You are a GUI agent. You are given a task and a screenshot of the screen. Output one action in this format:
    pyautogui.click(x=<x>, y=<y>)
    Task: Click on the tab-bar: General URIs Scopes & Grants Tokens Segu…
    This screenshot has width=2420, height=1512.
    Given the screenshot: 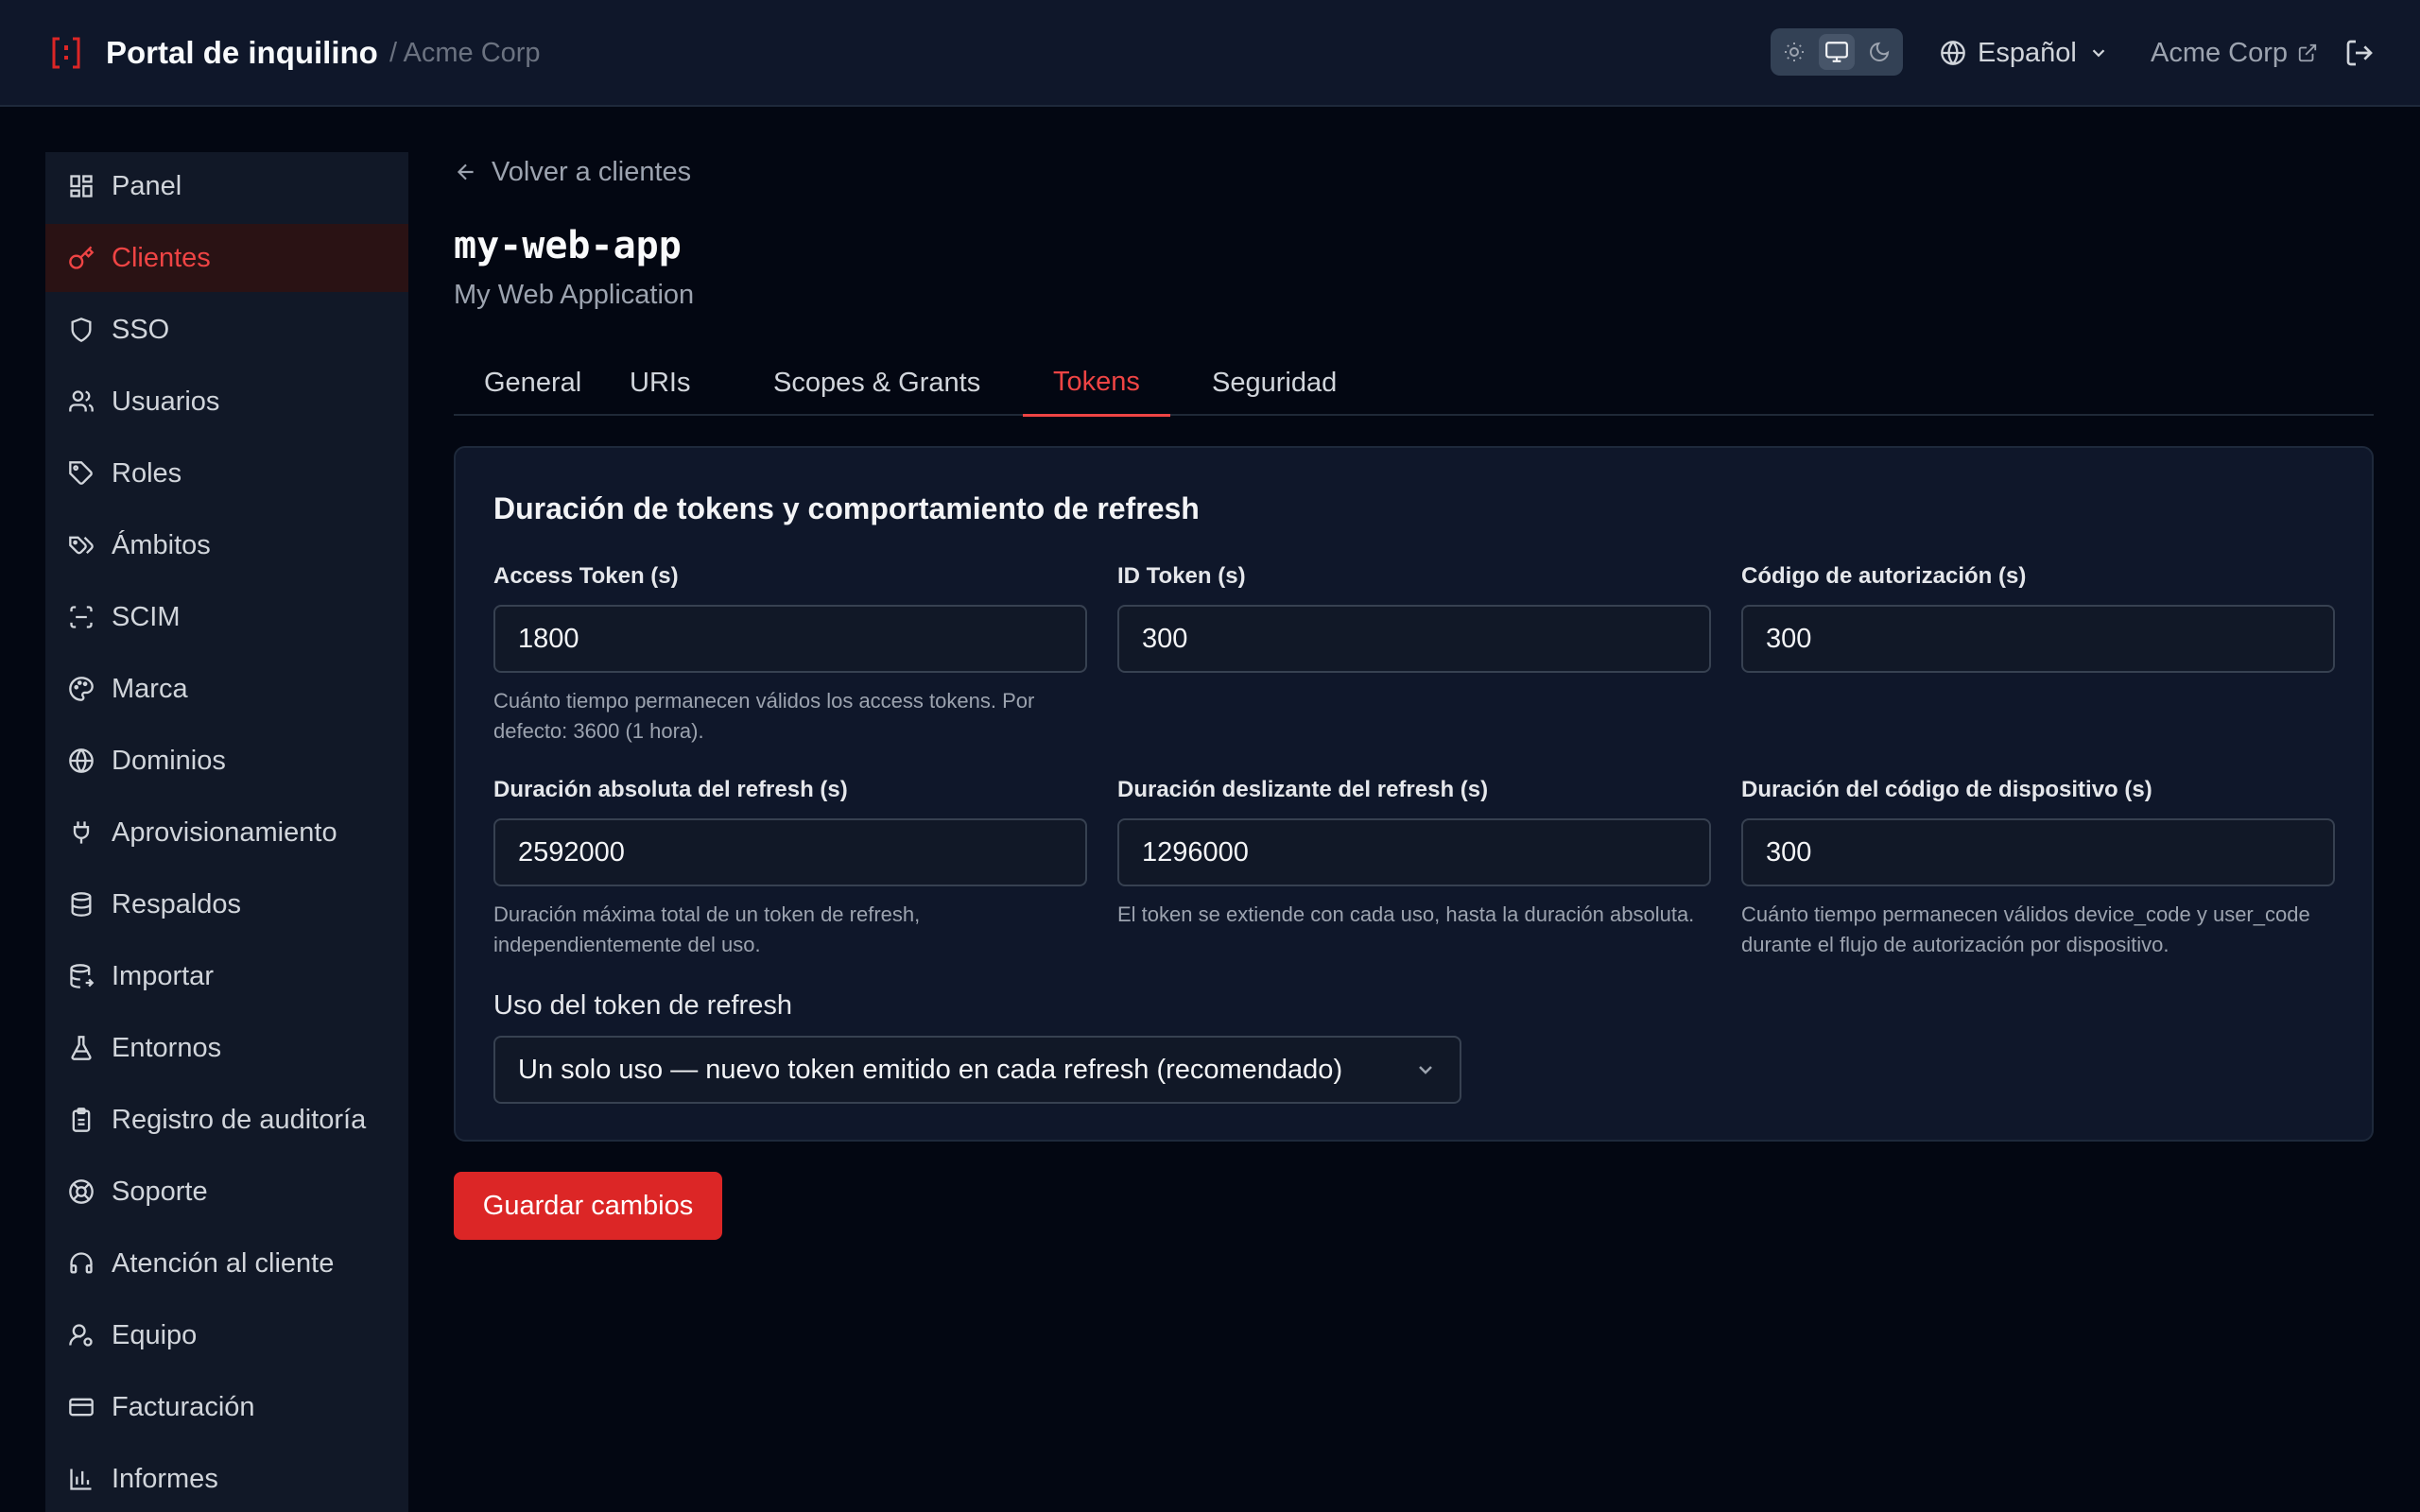 What is the action you would take?
    pyautogui.click(x=1414, y=383)
    